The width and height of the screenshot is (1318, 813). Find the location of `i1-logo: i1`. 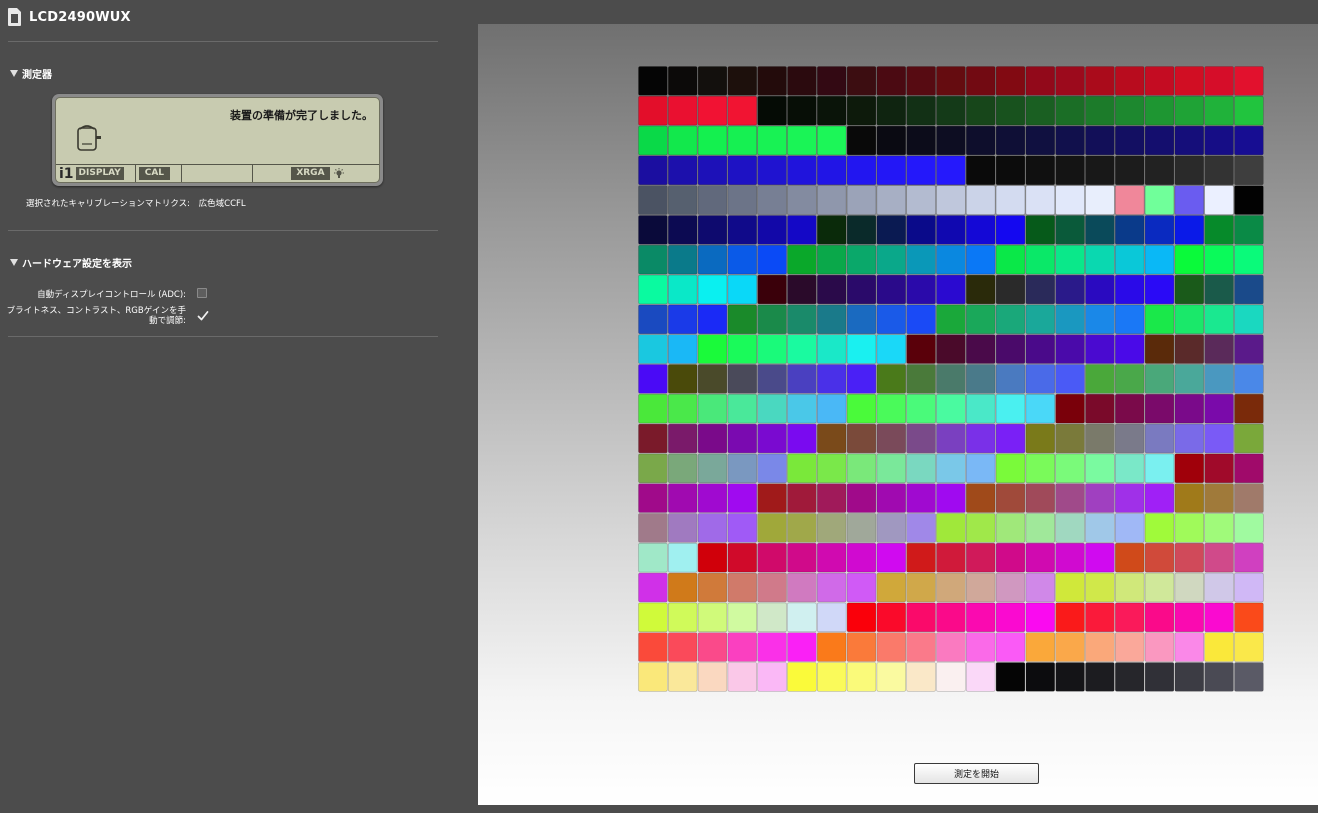

i1-logo: i1 is located at coordinates (66, 173).